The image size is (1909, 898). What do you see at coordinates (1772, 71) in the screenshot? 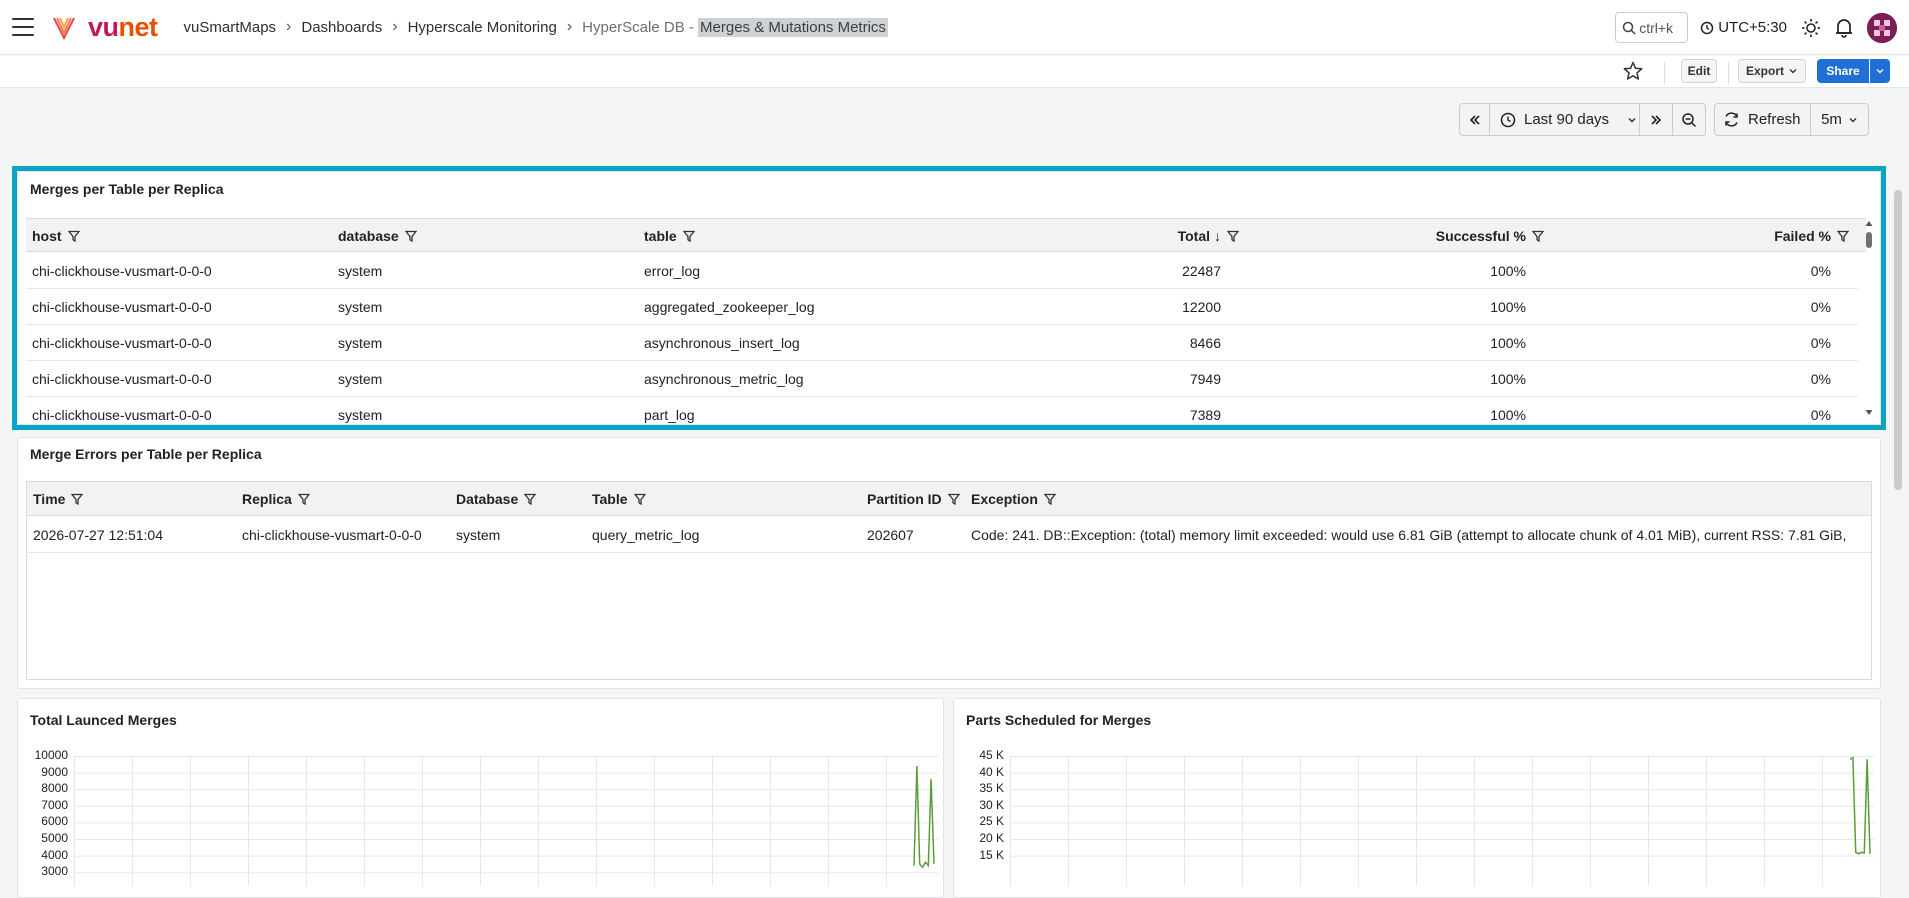
I see `export-button: Export` at bounding box center [1772, 71].